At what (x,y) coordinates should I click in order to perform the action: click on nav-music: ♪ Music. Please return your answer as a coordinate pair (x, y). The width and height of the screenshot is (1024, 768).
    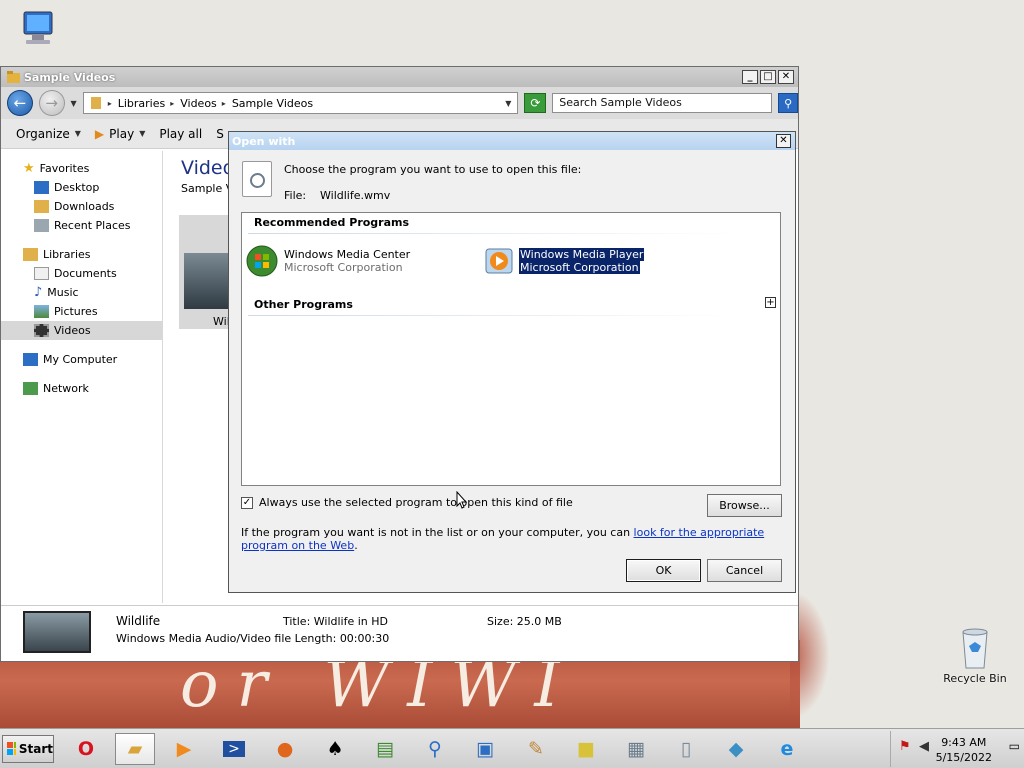
    Looking at the image, I should click on (81, 292).